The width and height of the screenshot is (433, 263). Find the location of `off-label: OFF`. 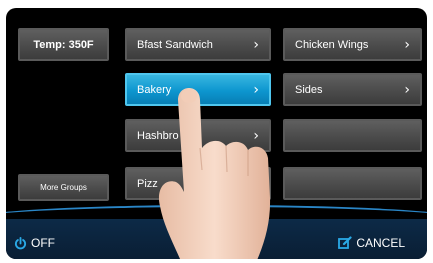

off-label: OFF is located at coordinates (43, 243).